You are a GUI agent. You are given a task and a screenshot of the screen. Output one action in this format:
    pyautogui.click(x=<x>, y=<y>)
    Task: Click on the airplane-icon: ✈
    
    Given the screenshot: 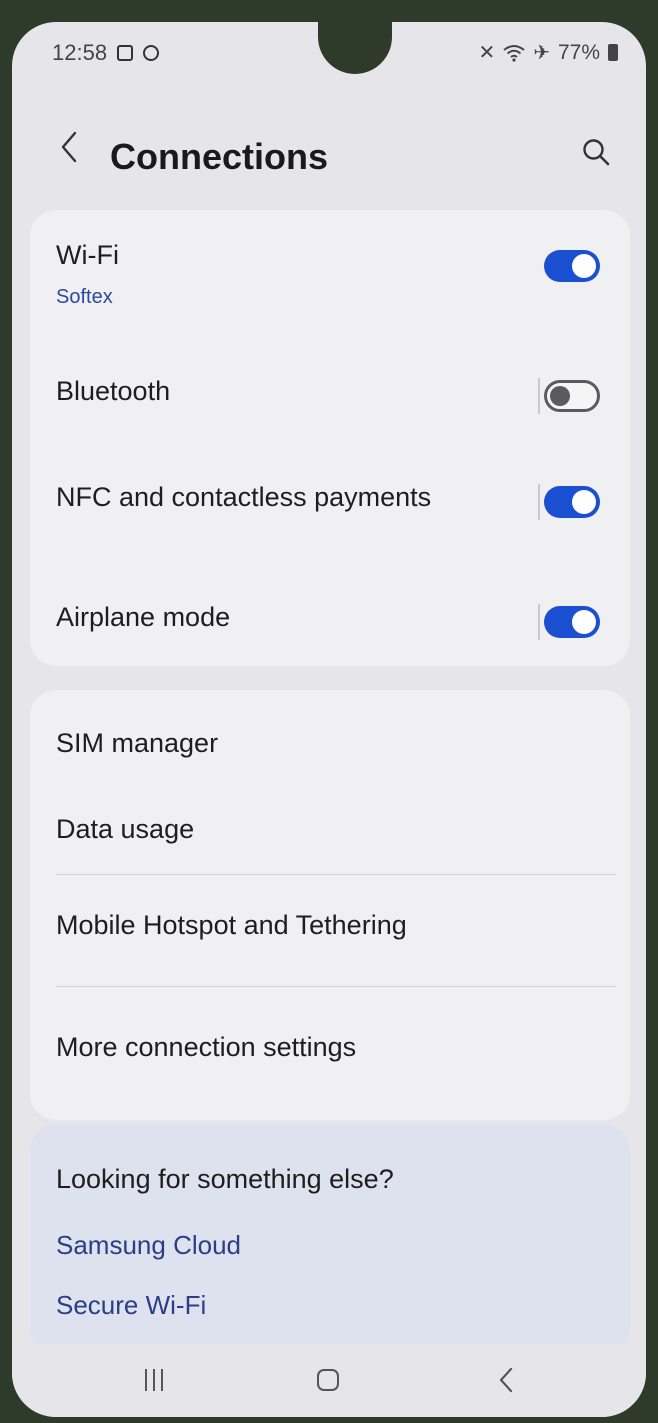 What is the action you would take?
    pyautogui.click(x=541, y=53)
    